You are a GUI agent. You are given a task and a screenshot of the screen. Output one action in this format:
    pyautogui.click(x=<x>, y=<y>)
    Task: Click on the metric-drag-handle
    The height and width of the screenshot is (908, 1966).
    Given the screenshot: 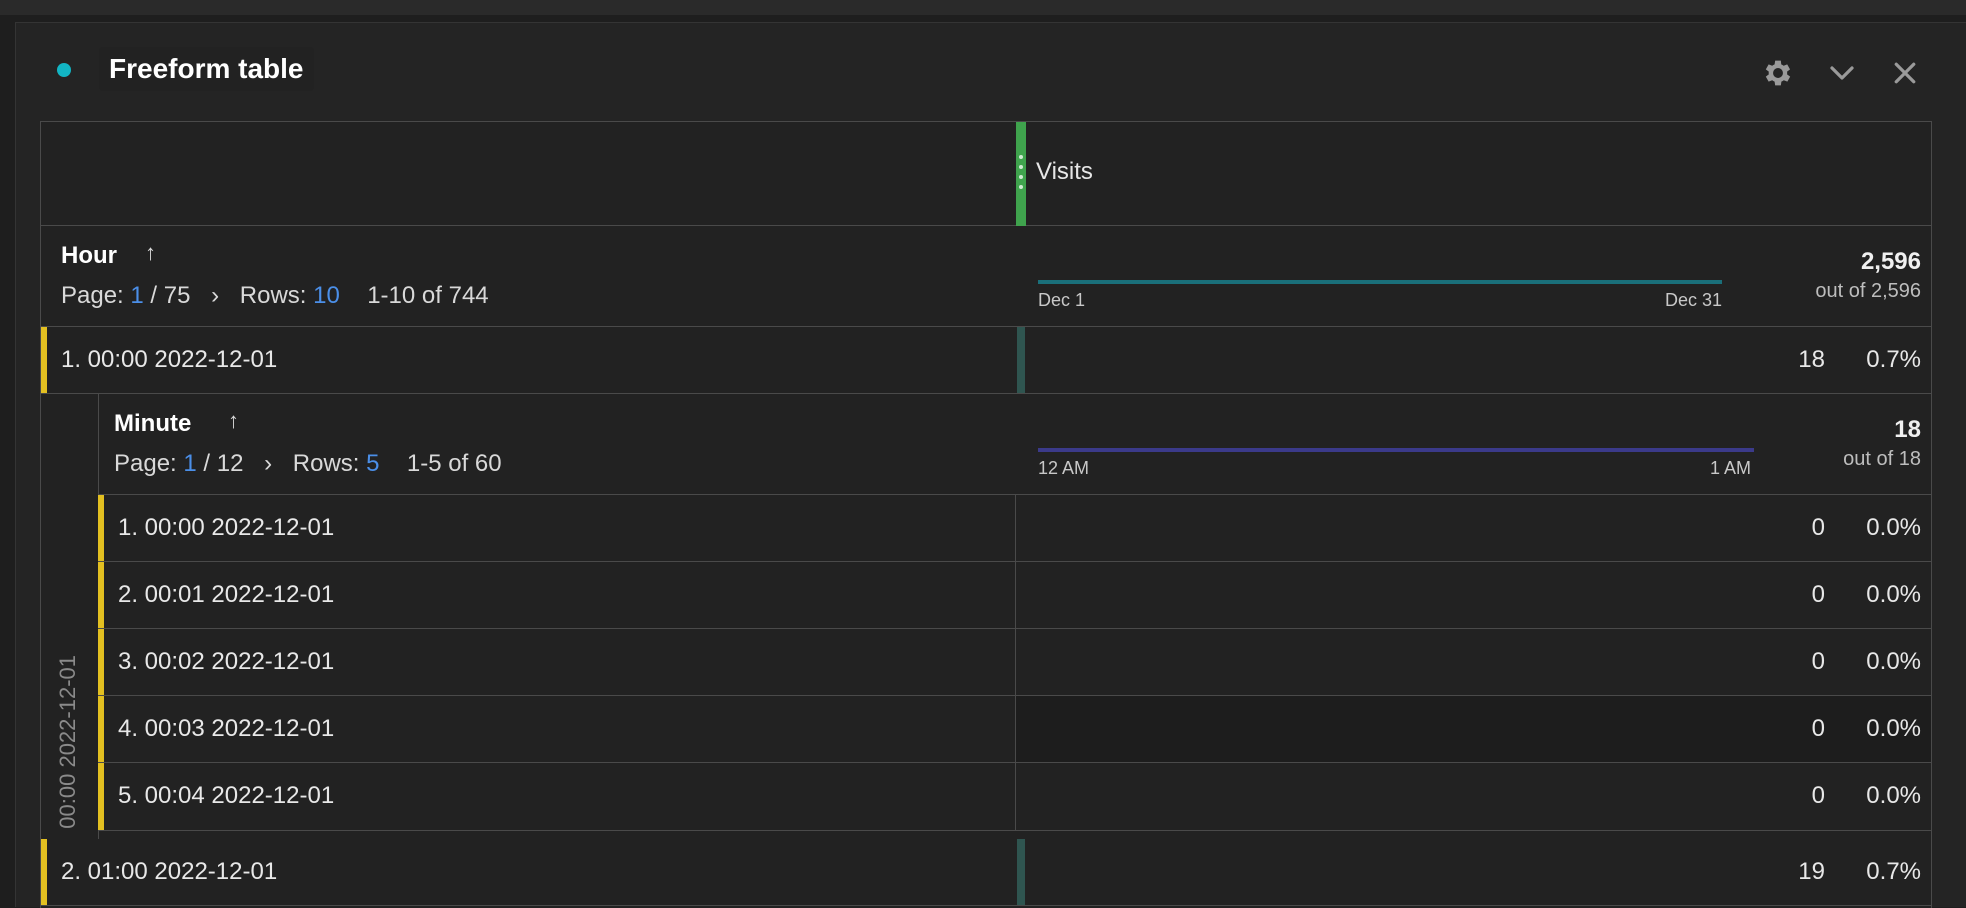 What is the action you would take?
    pyautogui.click(x=1021, y=174)
    